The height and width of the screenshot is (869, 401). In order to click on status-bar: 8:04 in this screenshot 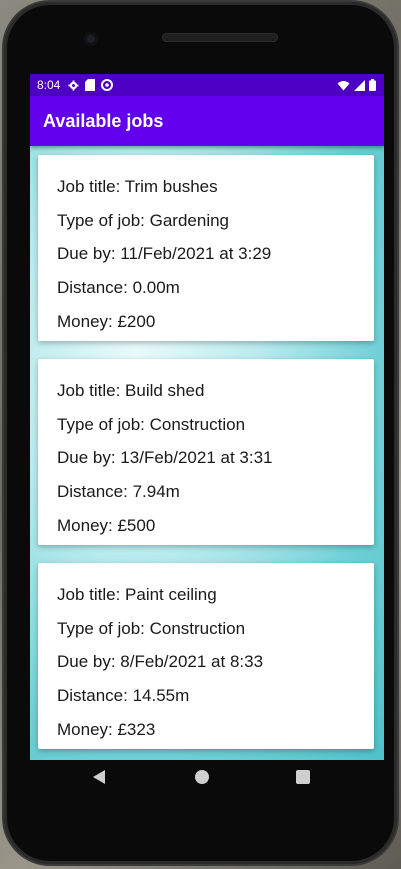, I will do `click(207, 85)`.